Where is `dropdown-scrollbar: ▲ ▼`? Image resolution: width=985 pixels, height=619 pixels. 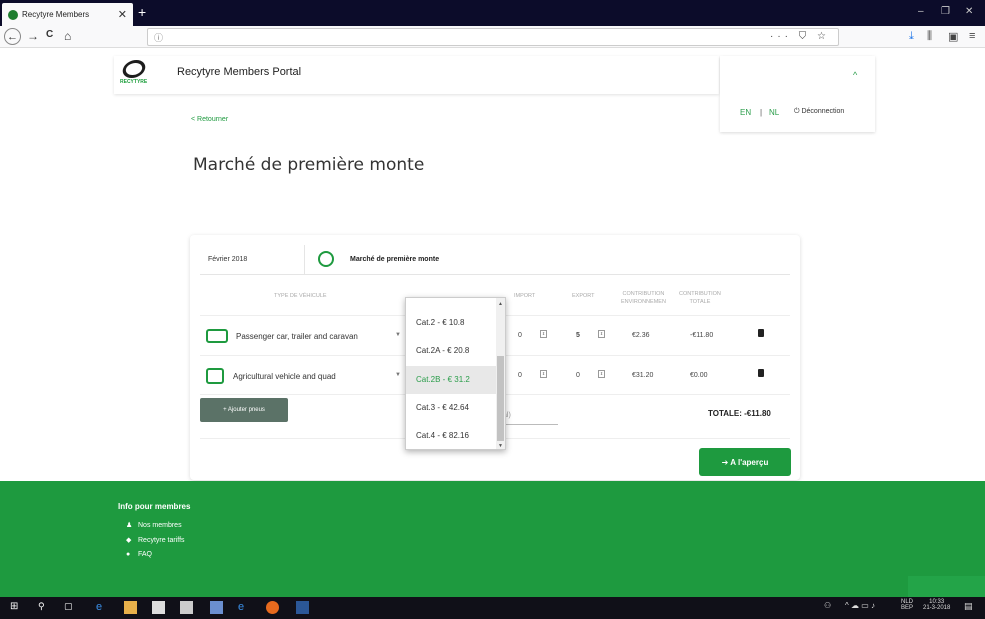 dropdown-scrollbar: ▲ ▼ is located at coordinates (500, 373).